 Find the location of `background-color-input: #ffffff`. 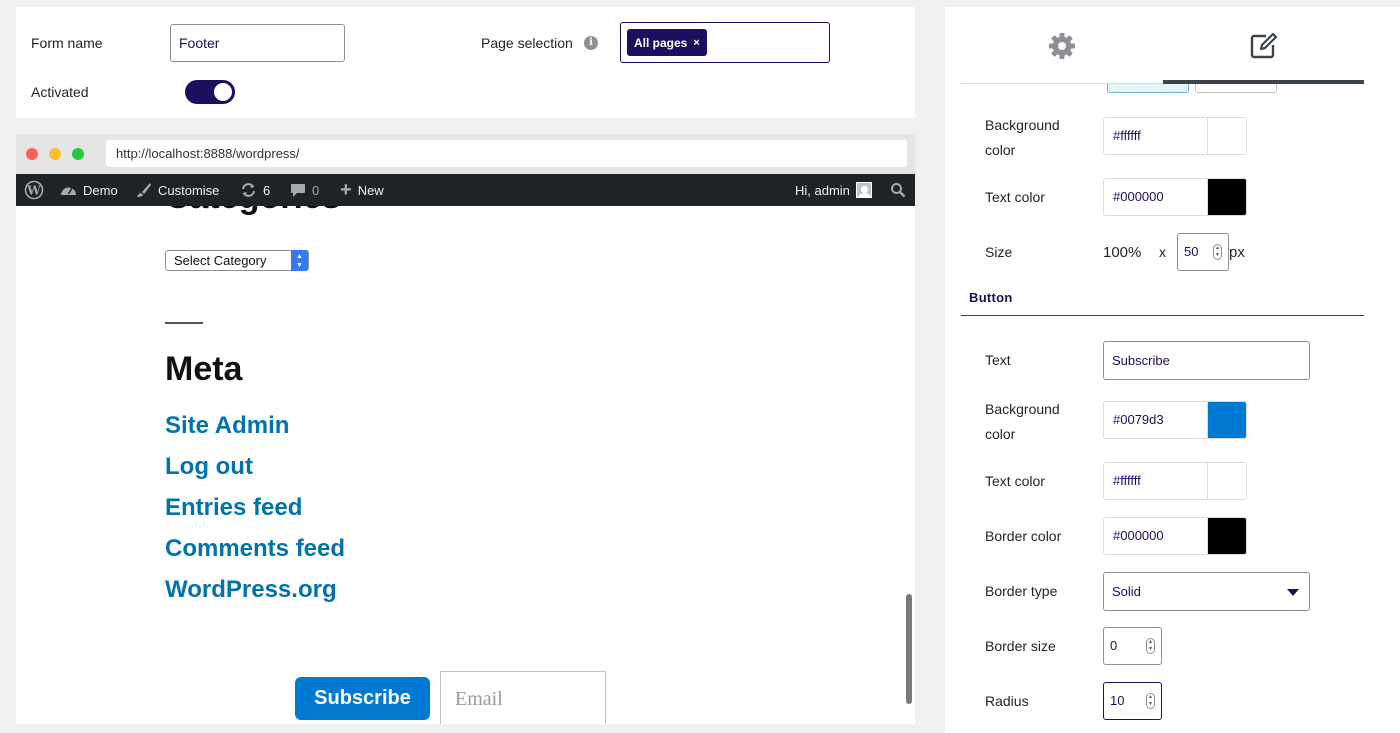

background-color-input: #ffffff is located at coordinates (1175, 136).